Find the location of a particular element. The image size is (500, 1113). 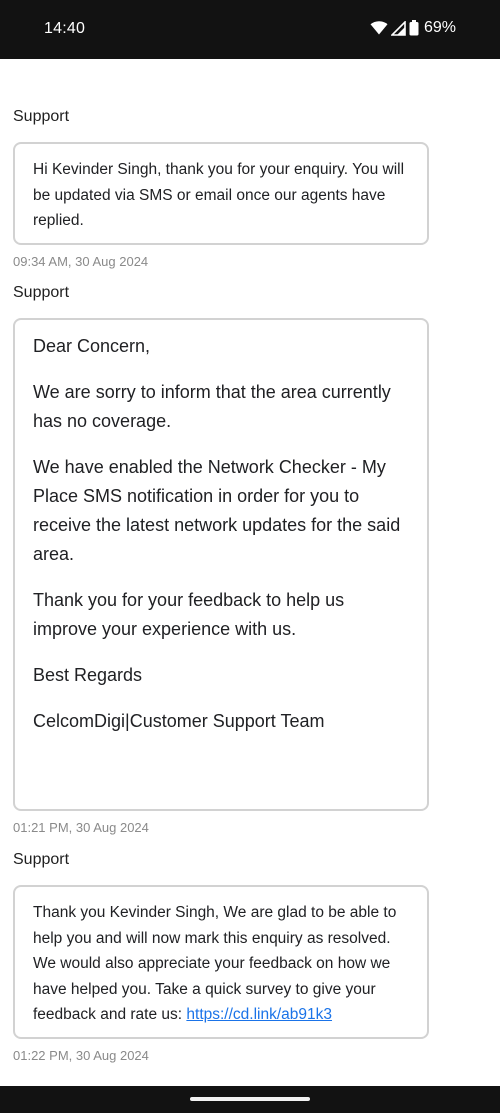

message-timestamp: 01:21 PM, 30 Aug 2024 is located at coordinates (81, 827).